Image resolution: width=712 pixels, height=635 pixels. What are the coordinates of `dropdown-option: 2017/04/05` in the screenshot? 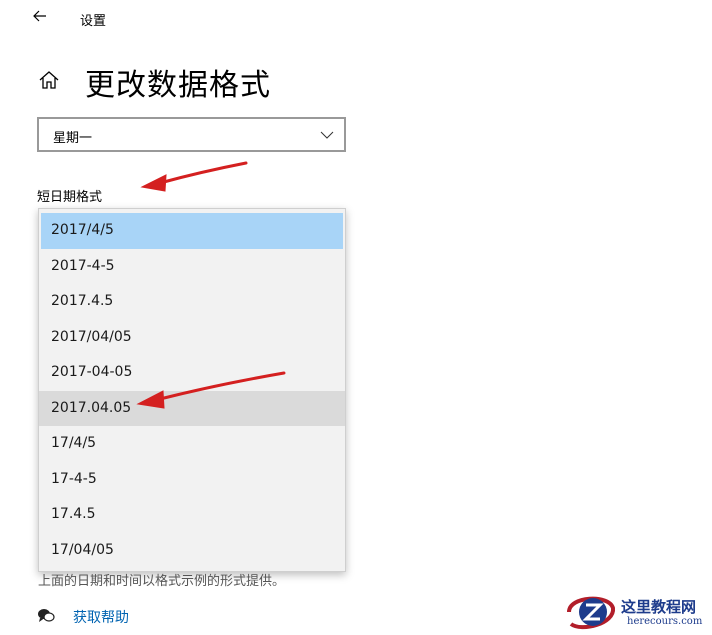 It's located at (192, 338).